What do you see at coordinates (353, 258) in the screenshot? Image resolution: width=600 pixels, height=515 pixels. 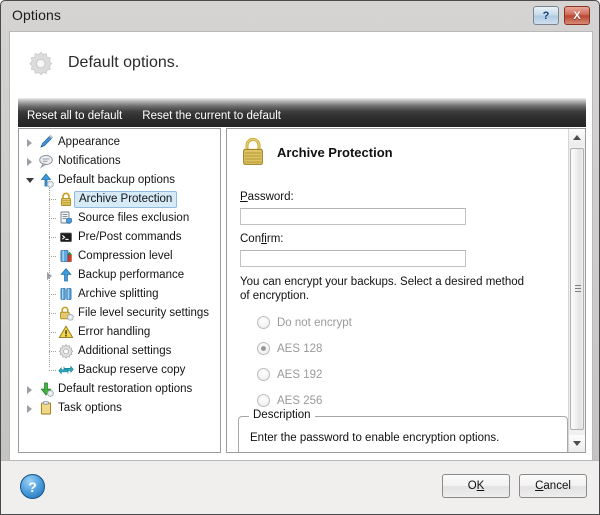 I see `confirm-input` at bounding box center [353, 258].